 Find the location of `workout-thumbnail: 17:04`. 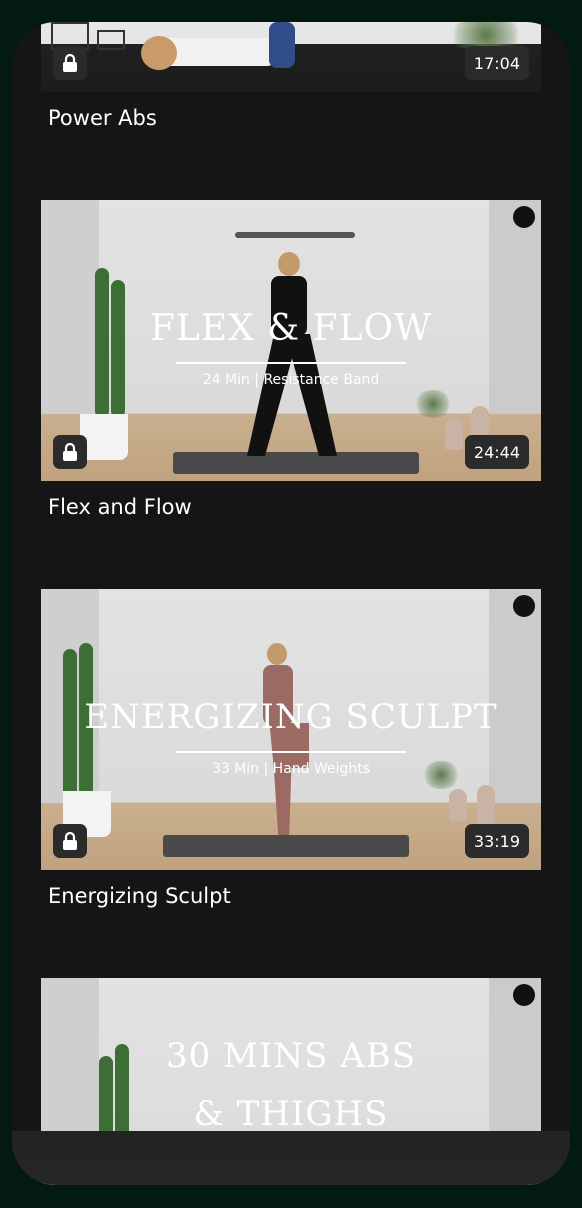

workout-thumbnail: 17:04 is located at coordinates (291, 57).